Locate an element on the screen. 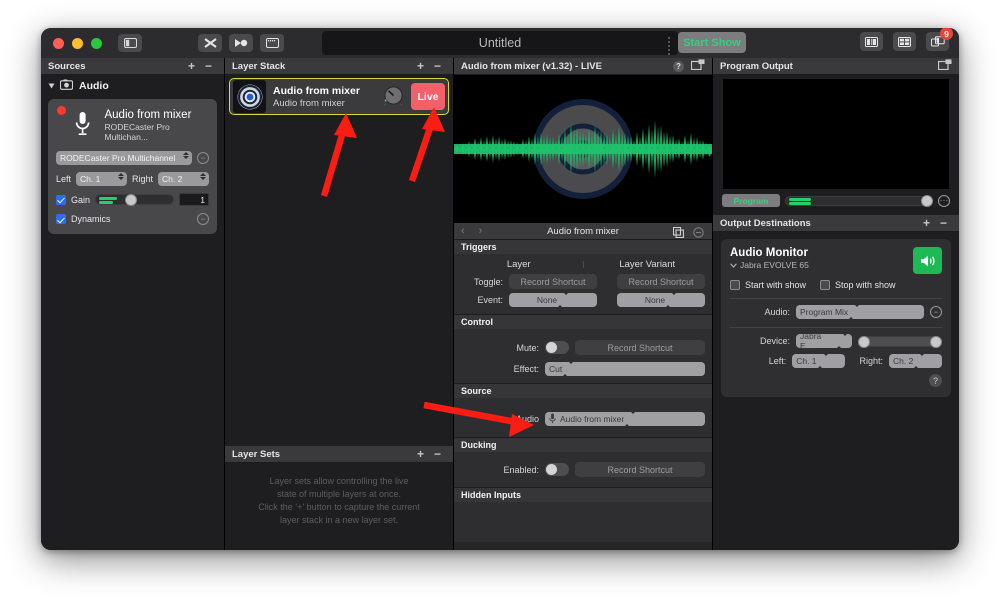  audio-monitor-device-name: Jabra EVOLVE 65 is located at coordinates (774, 265).